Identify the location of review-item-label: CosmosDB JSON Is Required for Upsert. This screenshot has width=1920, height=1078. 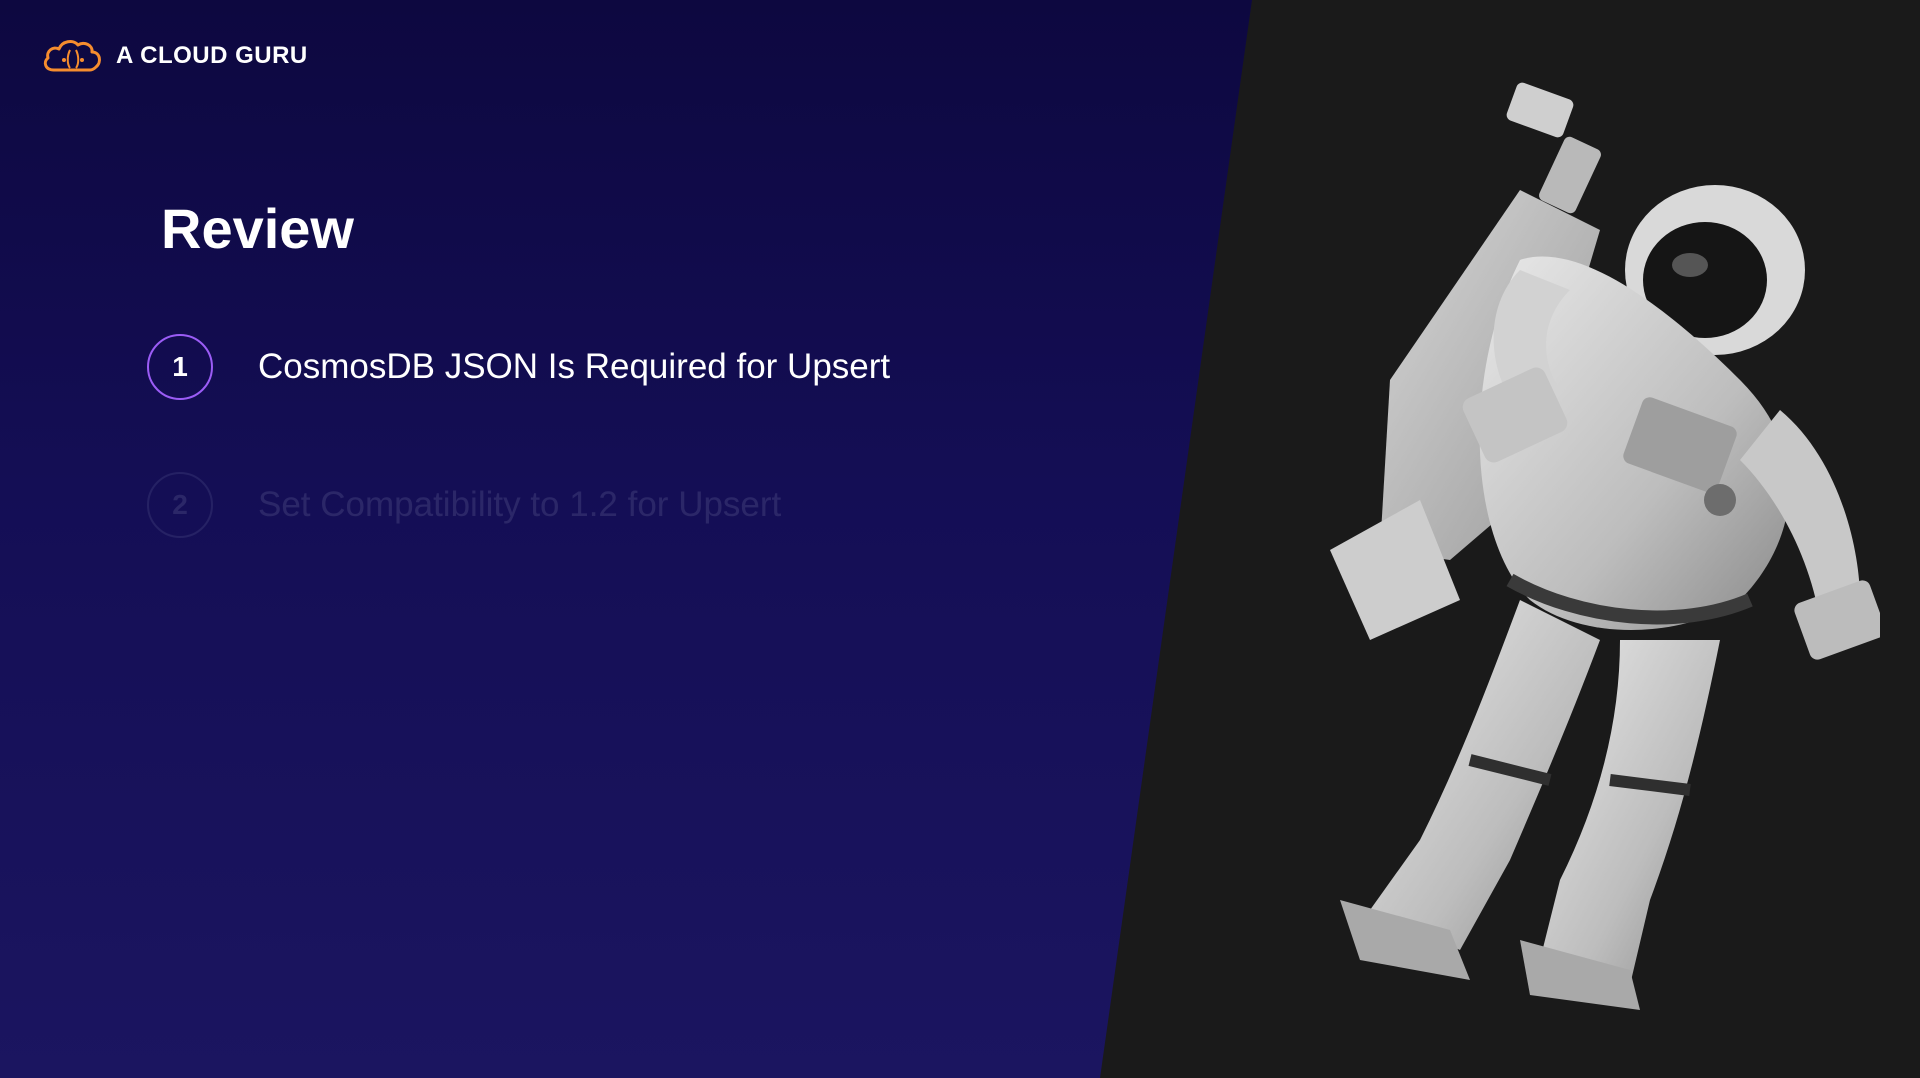
(574, 366).